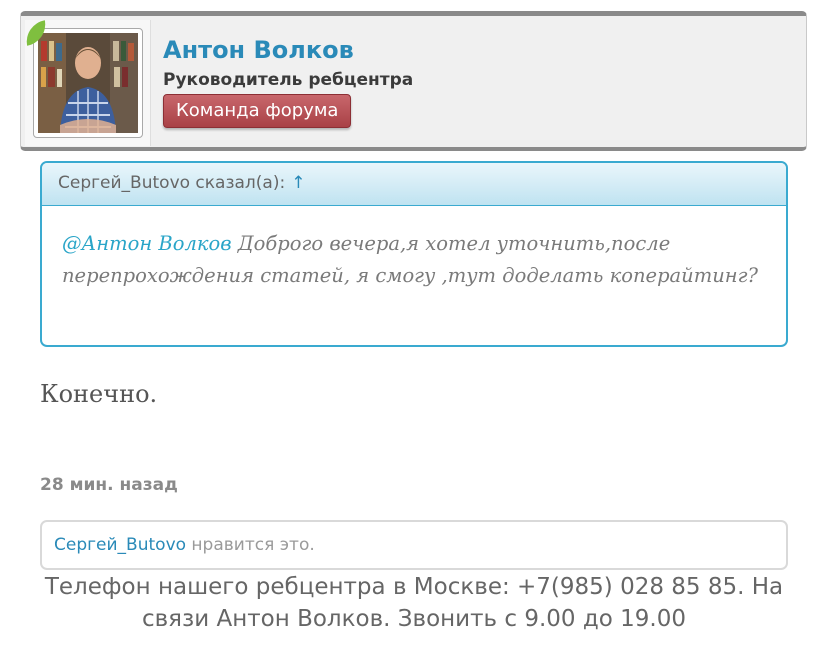 This screenshot has height=655, width=828. What do you see at coordinates (109, 485) in the screenshot?
I see `post-timestamp: 28 мин. назад` at bounding box center [109, 485].